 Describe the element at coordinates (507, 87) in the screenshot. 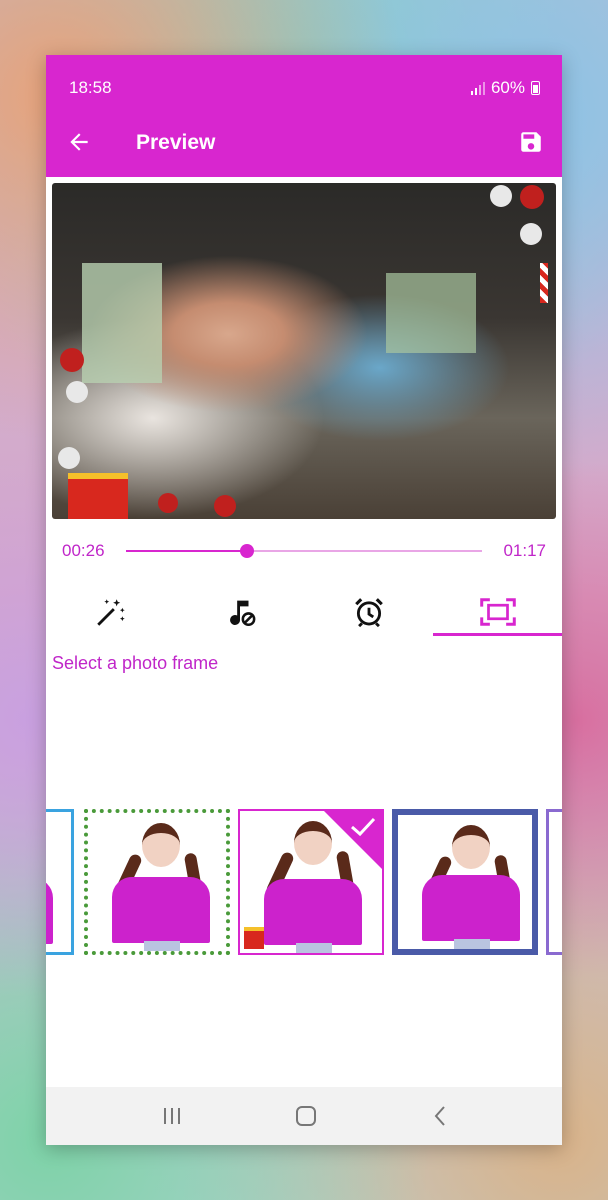

I see `battery-percent: 60%` at that location.